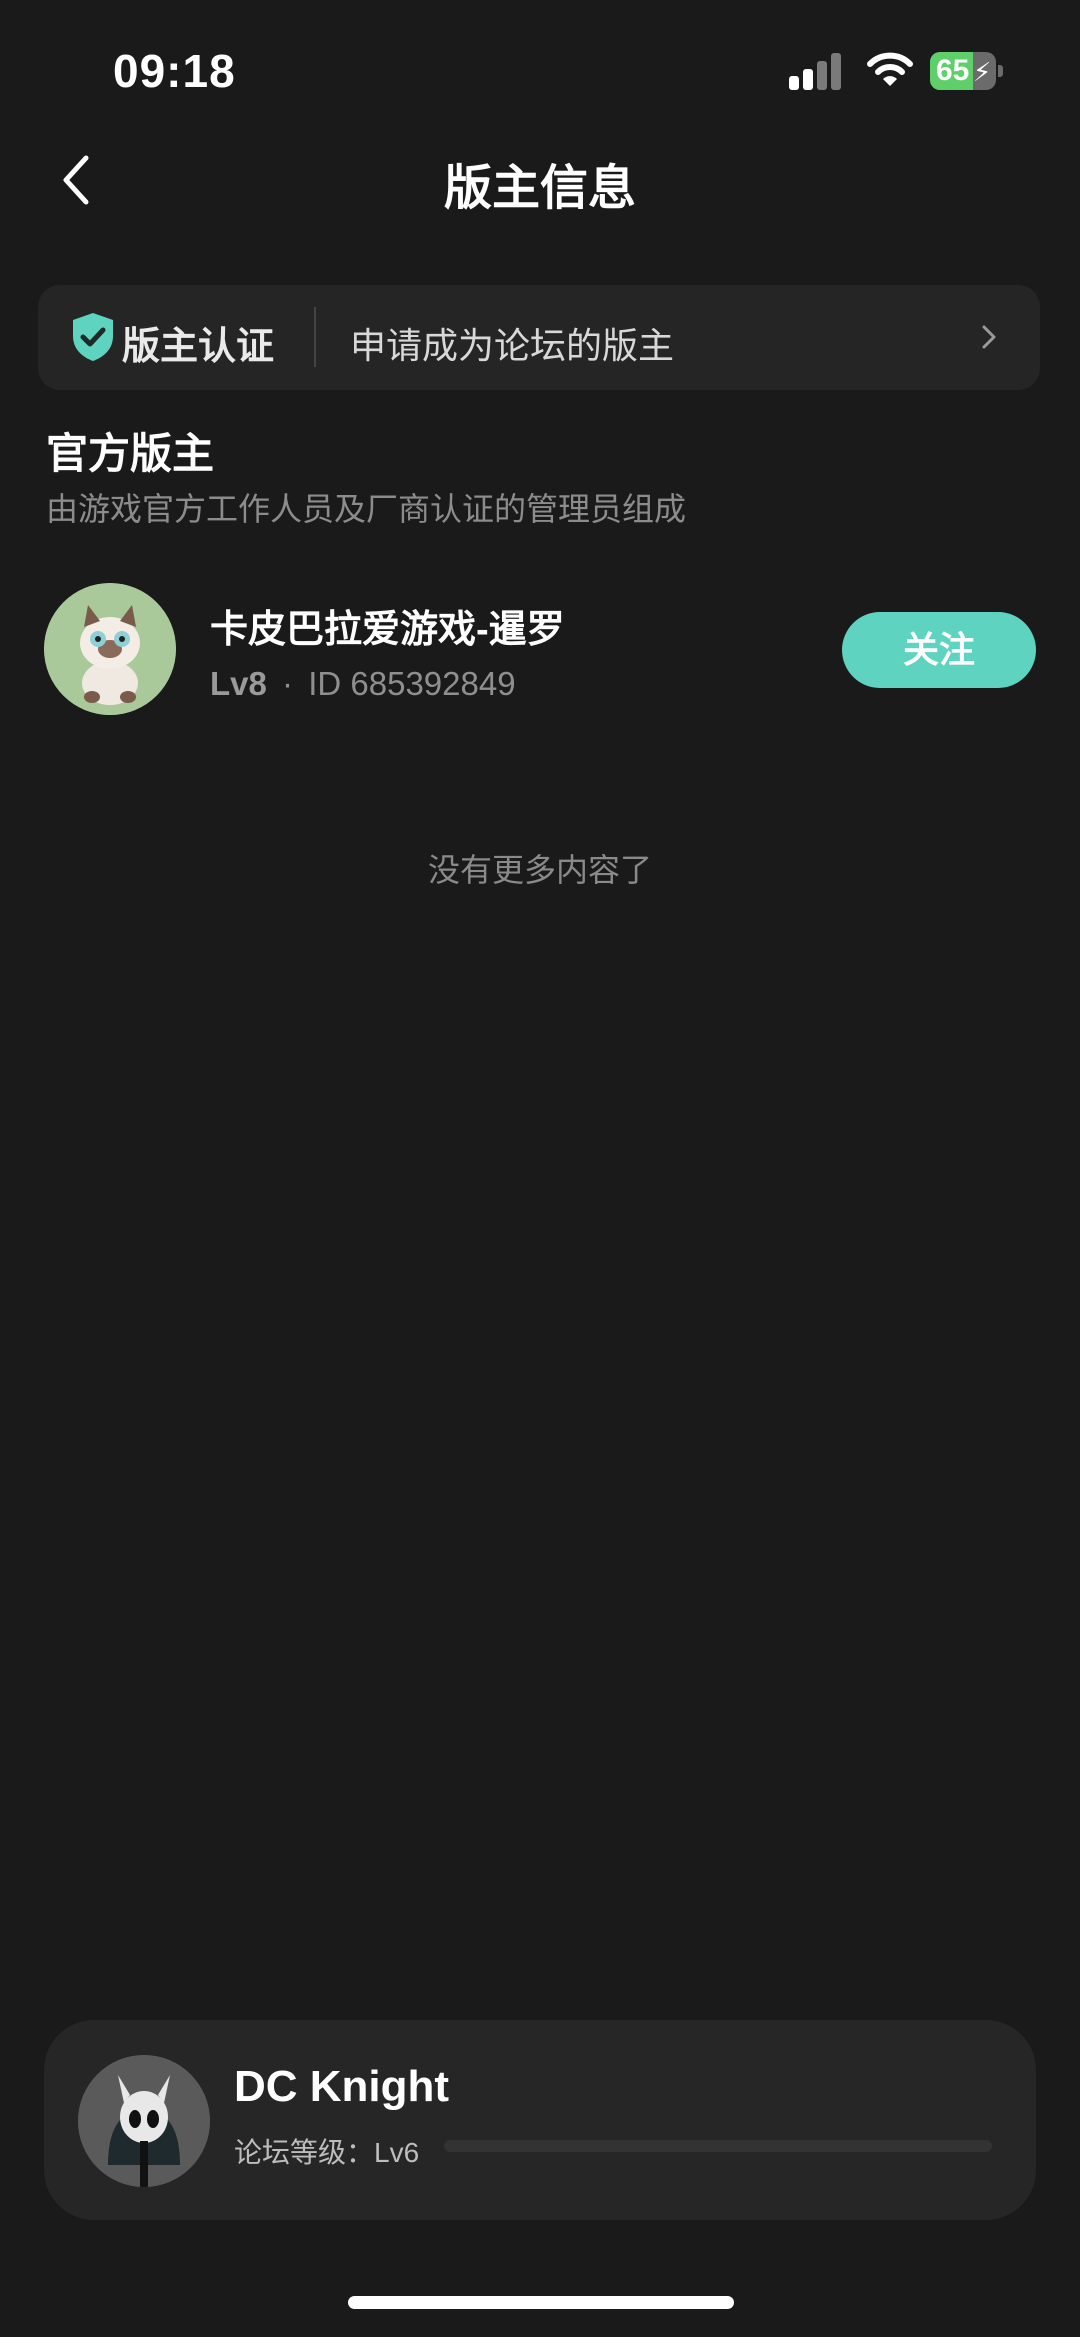 Image resolution: width=1080 pixels, height=2337 pixels. Describe the element at coordinates (238, 683) in the screenshot. I see `moderator-level: Lv8` at that location.